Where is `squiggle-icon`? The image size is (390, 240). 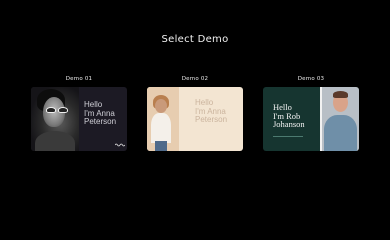 squiggle-icon is located at coordinates (120, 145).